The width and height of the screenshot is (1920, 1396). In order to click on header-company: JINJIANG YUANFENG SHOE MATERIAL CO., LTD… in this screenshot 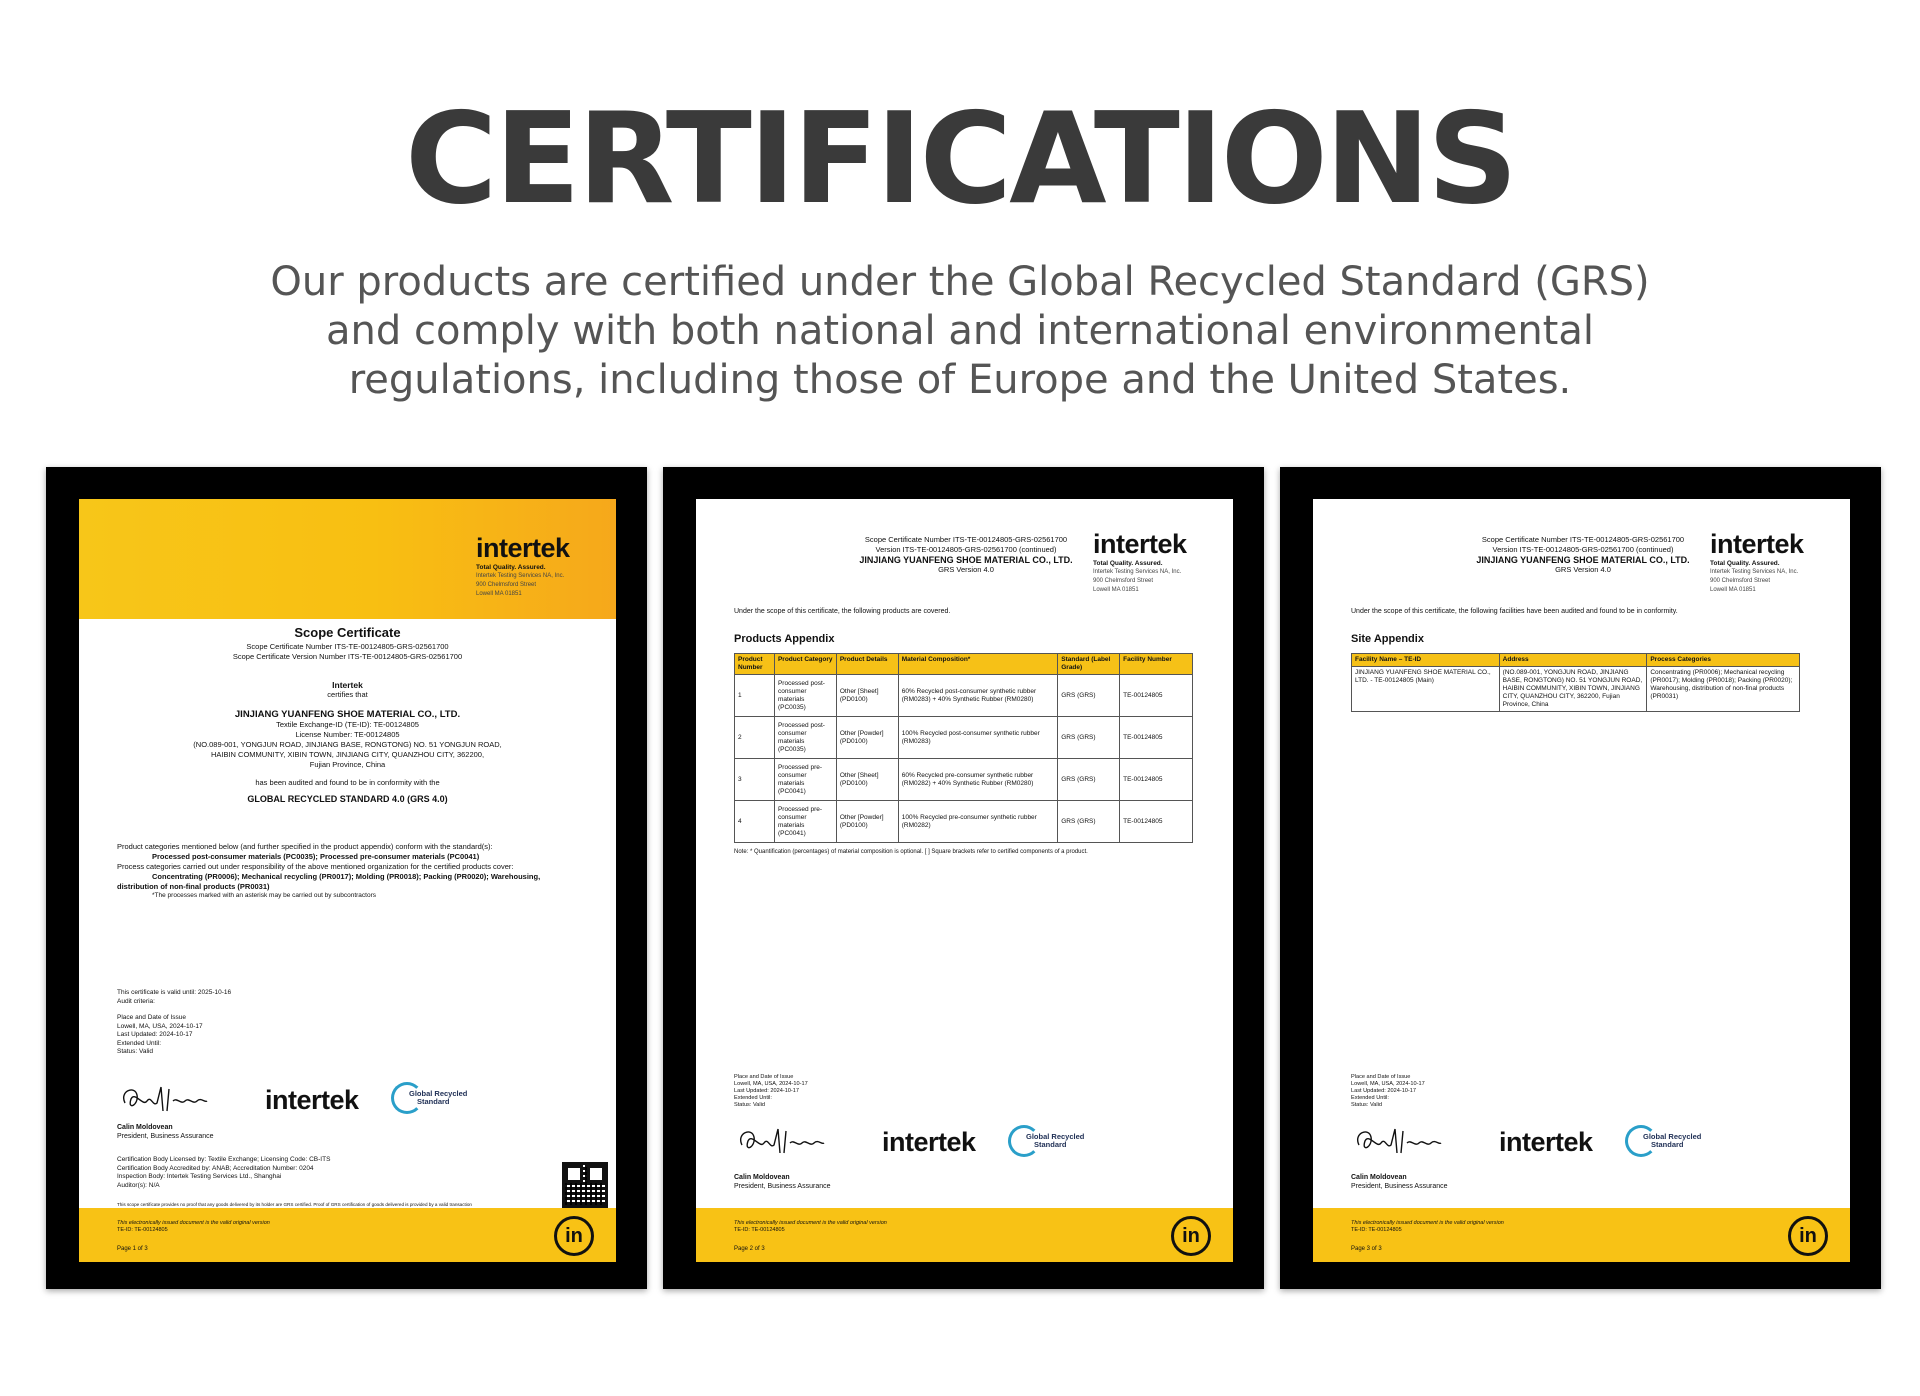, I will do `click(966, 560)`.